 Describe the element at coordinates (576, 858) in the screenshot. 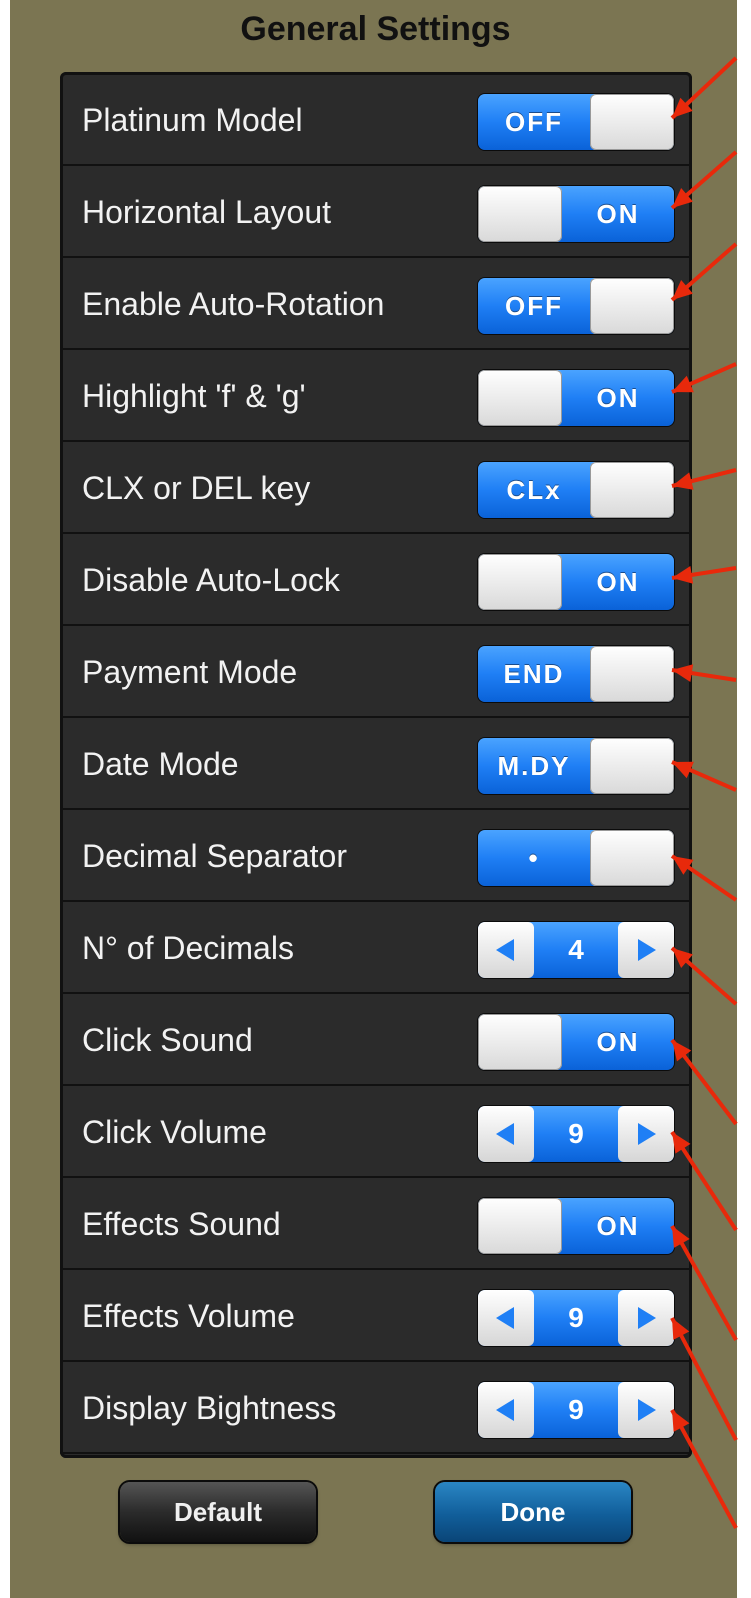

I see `toggle-switch: •` at that location.